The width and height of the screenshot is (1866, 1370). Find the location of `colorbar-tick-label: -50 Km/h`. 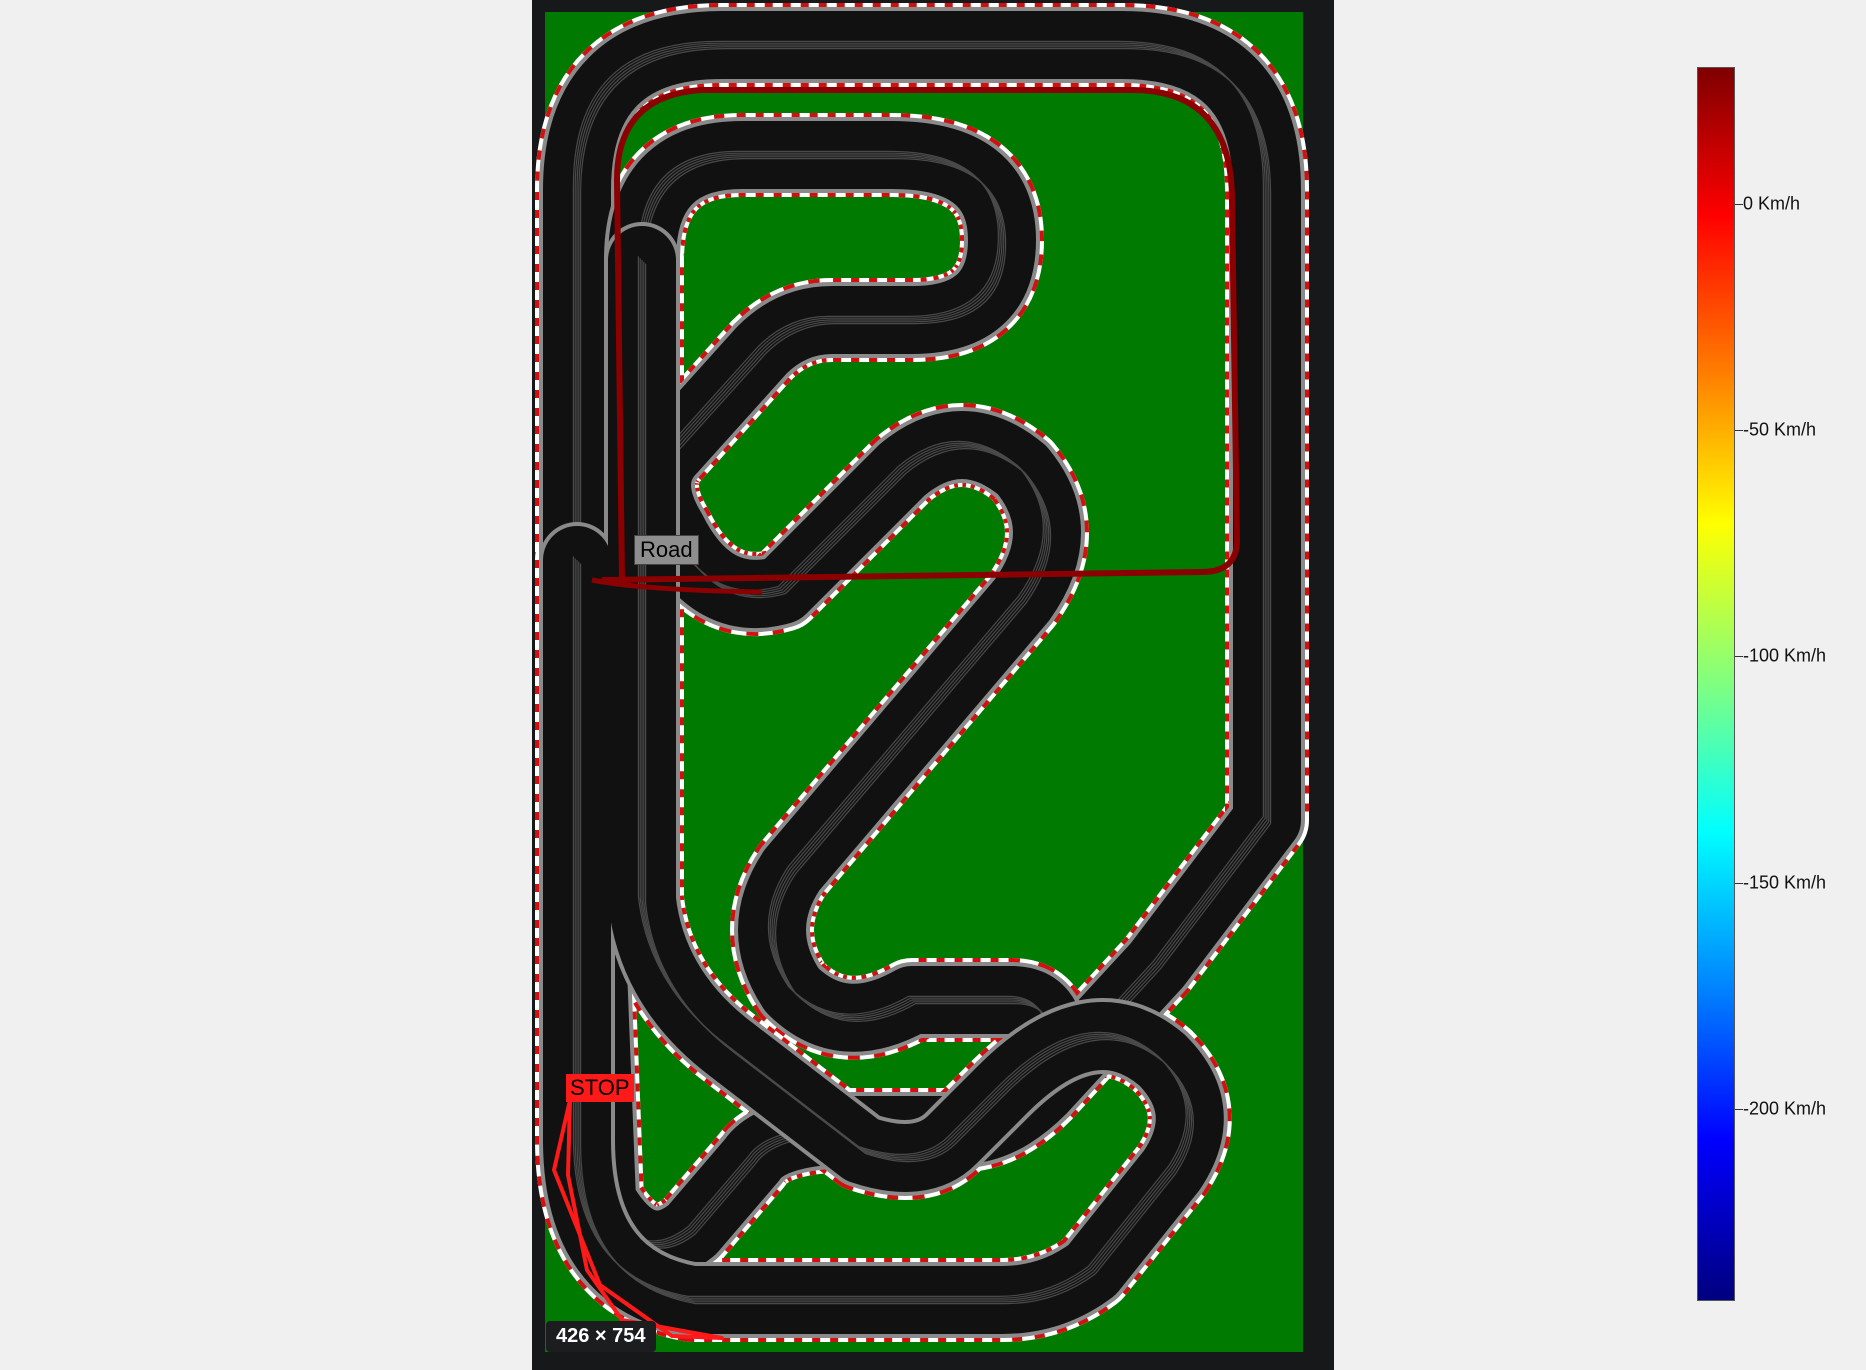

colorbar-tick-label: -50 Km/h is located at coordinates (1780, 429).